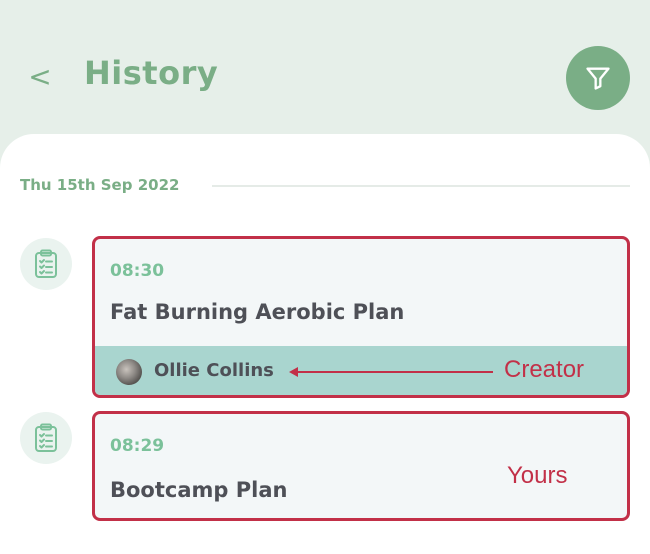 The height and width of the screenshot is (554, 650). What do you see at coordinates (361, 370) in the screenshot?
I see `creator-bar: Ollie Collins Creator` at bounding box center [361, 370].